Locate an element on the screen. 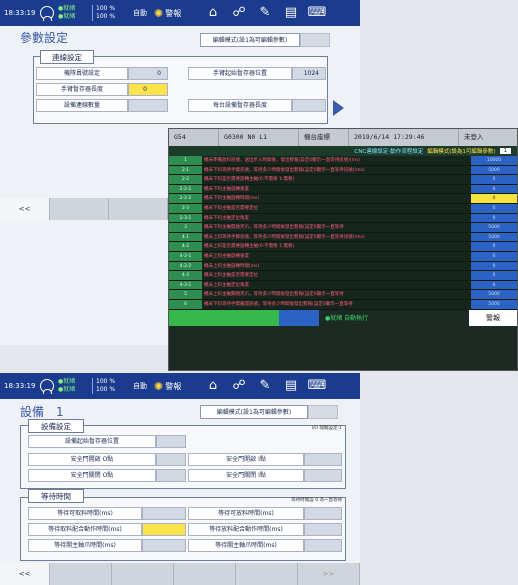 The image size is (518, 585). cnc-step-id: 4-3 is located at coordinates (185, 275).